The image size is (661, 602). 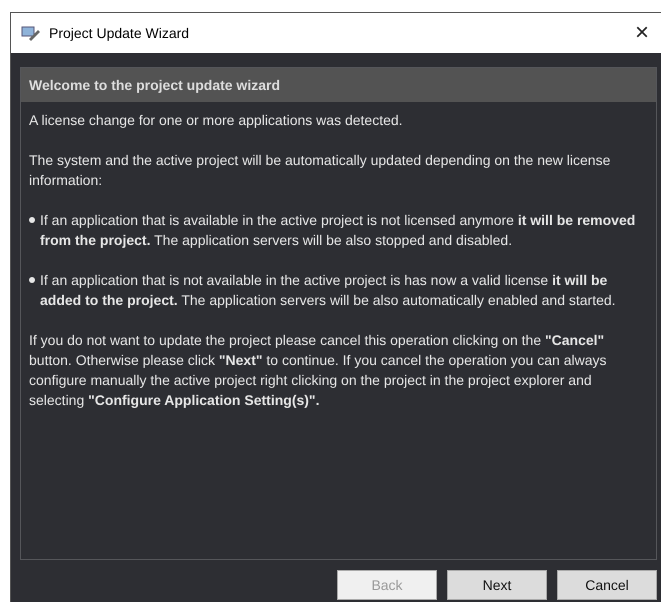 I want to click on bullet-text: If an application that is available in the active project is not licensed anymore it will be removed from the project. The application servers will be also stopped and disabled., so click(x=338, y=230).